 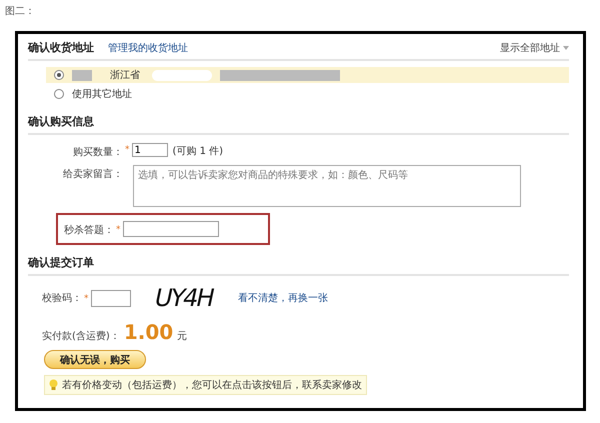 What do you see at coordinates (88, 230) in the screenshot?
I see `field-label: 秒杀答题：` at bounding box center [88, 230].